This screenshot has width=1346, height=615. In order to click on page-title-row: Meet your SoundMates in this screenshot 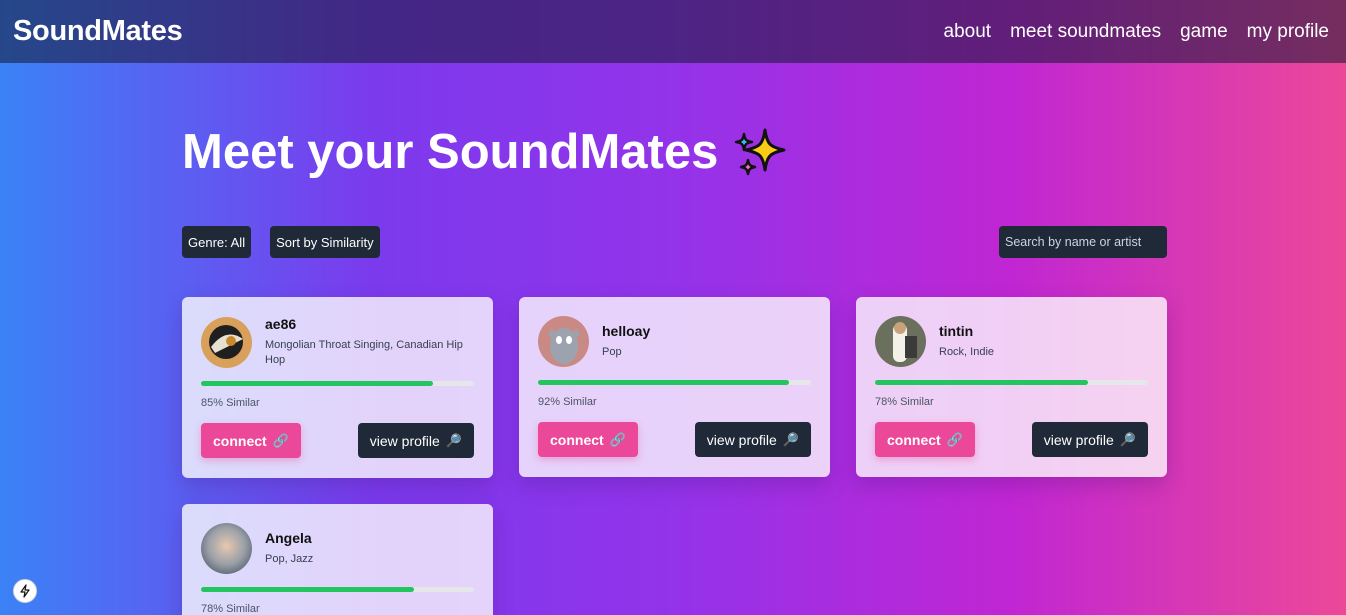, I will do `click(674, 152)`.